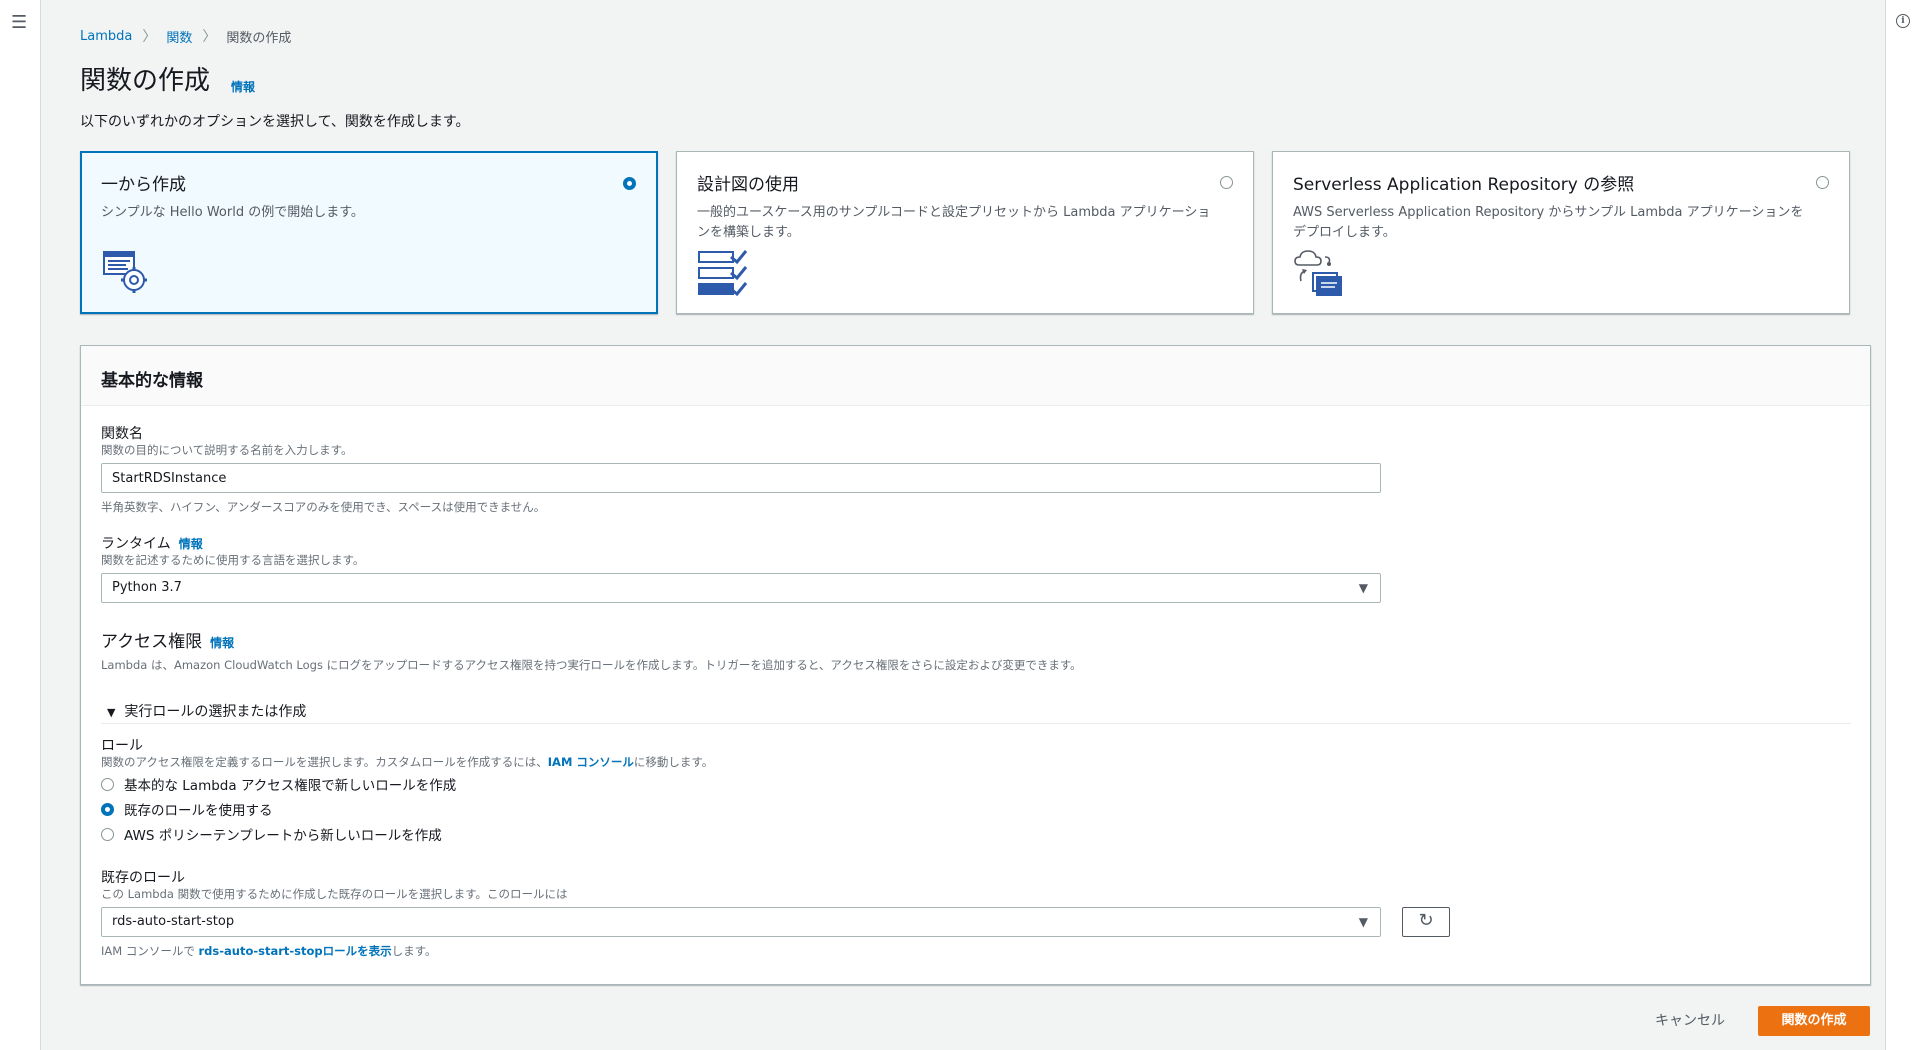 This screenshot has width=1920, height=1050. I want to click on divider, so click(976, 723).